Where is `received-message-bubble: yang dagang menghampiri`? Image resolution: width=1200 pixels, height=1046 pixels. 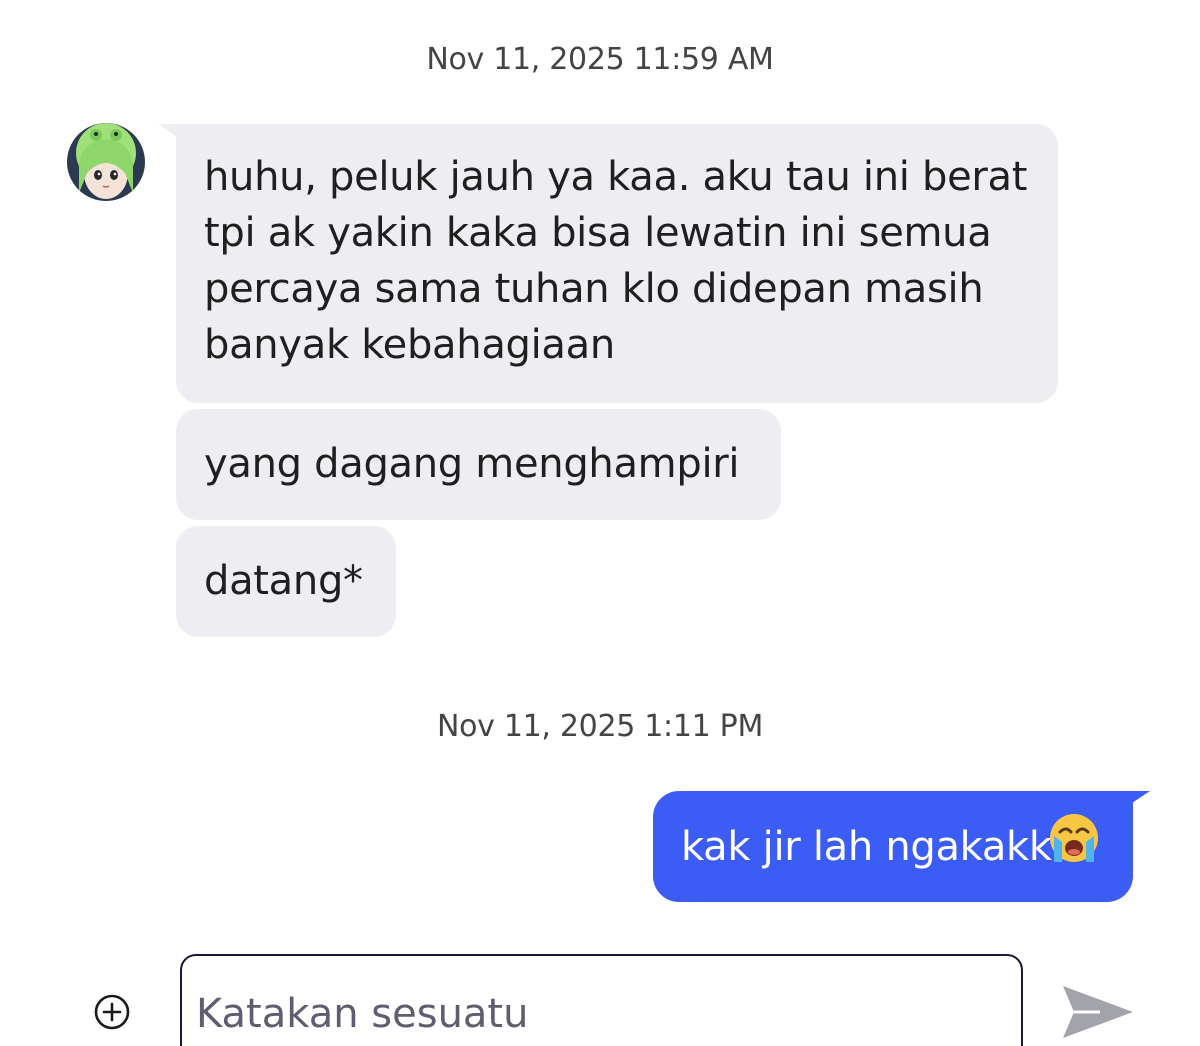
received-message-bubble: yang dagang menghampiri is located at coordinates (478, 464).